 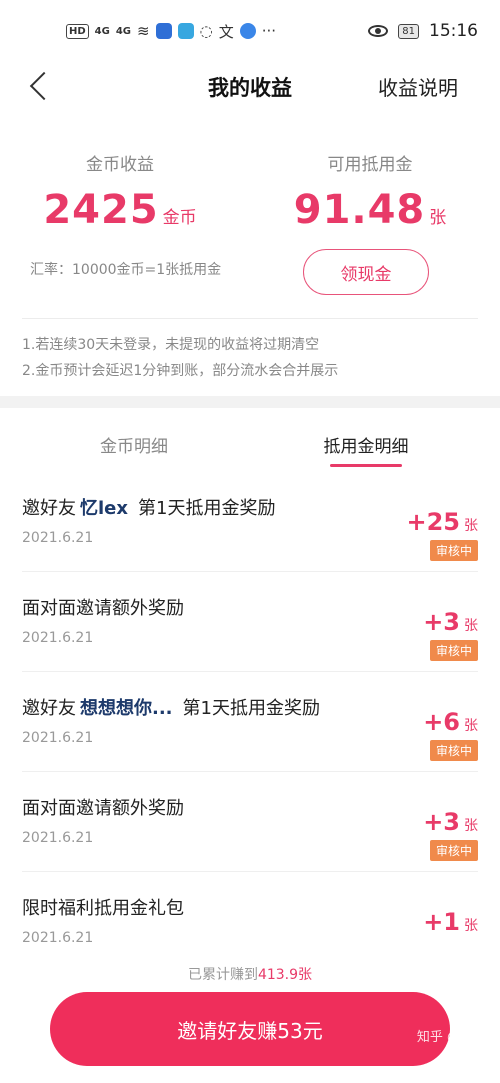 What do you see at coordinates (226, 31) in the screenshot?
I see `translate-icon: 文` at bounding box center [226, 31].